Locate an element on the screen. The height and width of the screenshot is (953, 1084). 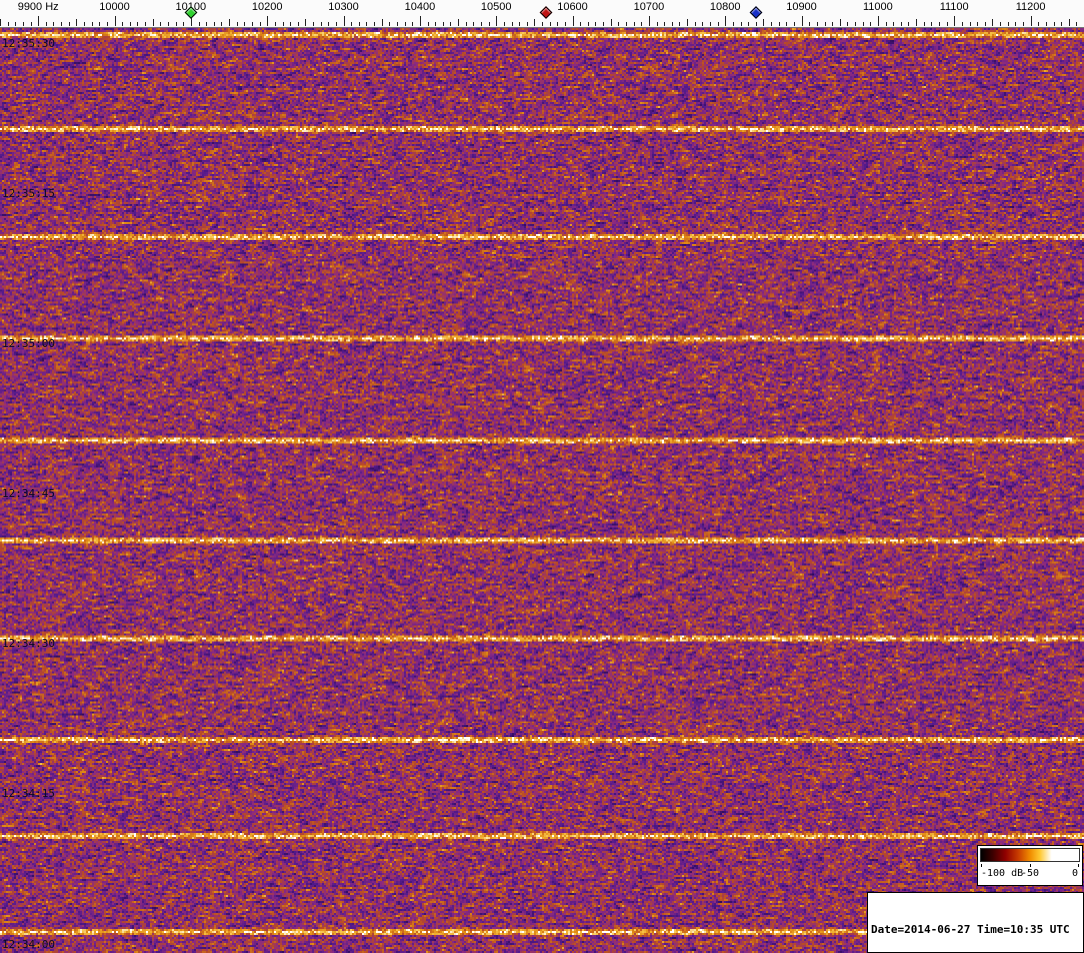
time-label: 12:35:15 is located at coordinates (28, 193).